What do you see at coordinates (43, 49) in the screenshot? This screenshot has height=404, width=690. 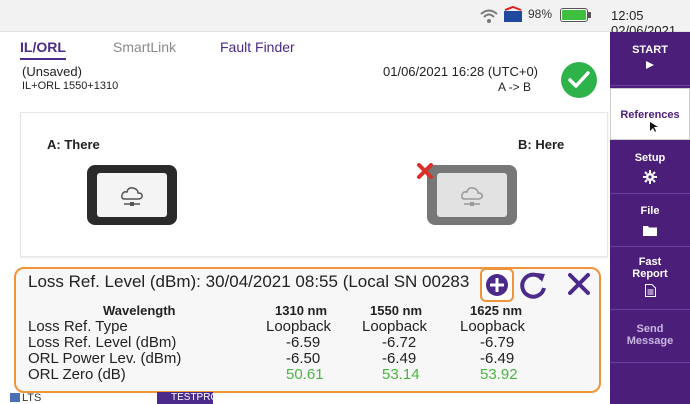 I see `tab-il-orl: IL/ORL` at bounding box center [43, 49].